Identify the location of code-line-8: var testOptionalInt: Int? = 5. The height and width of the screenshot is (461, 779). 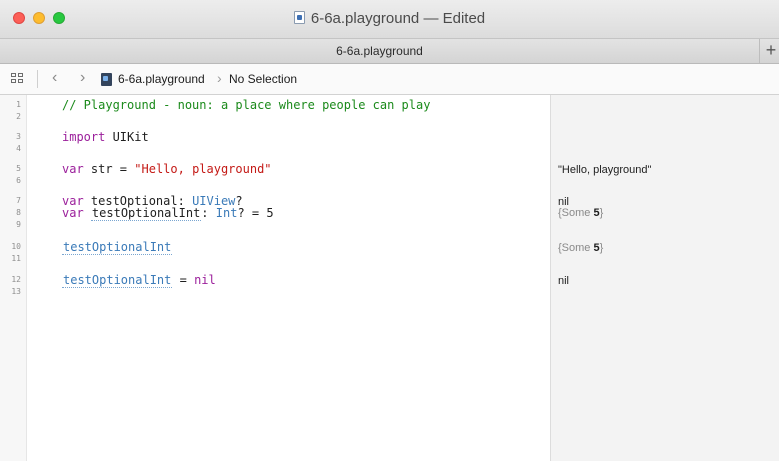
(168, 213).